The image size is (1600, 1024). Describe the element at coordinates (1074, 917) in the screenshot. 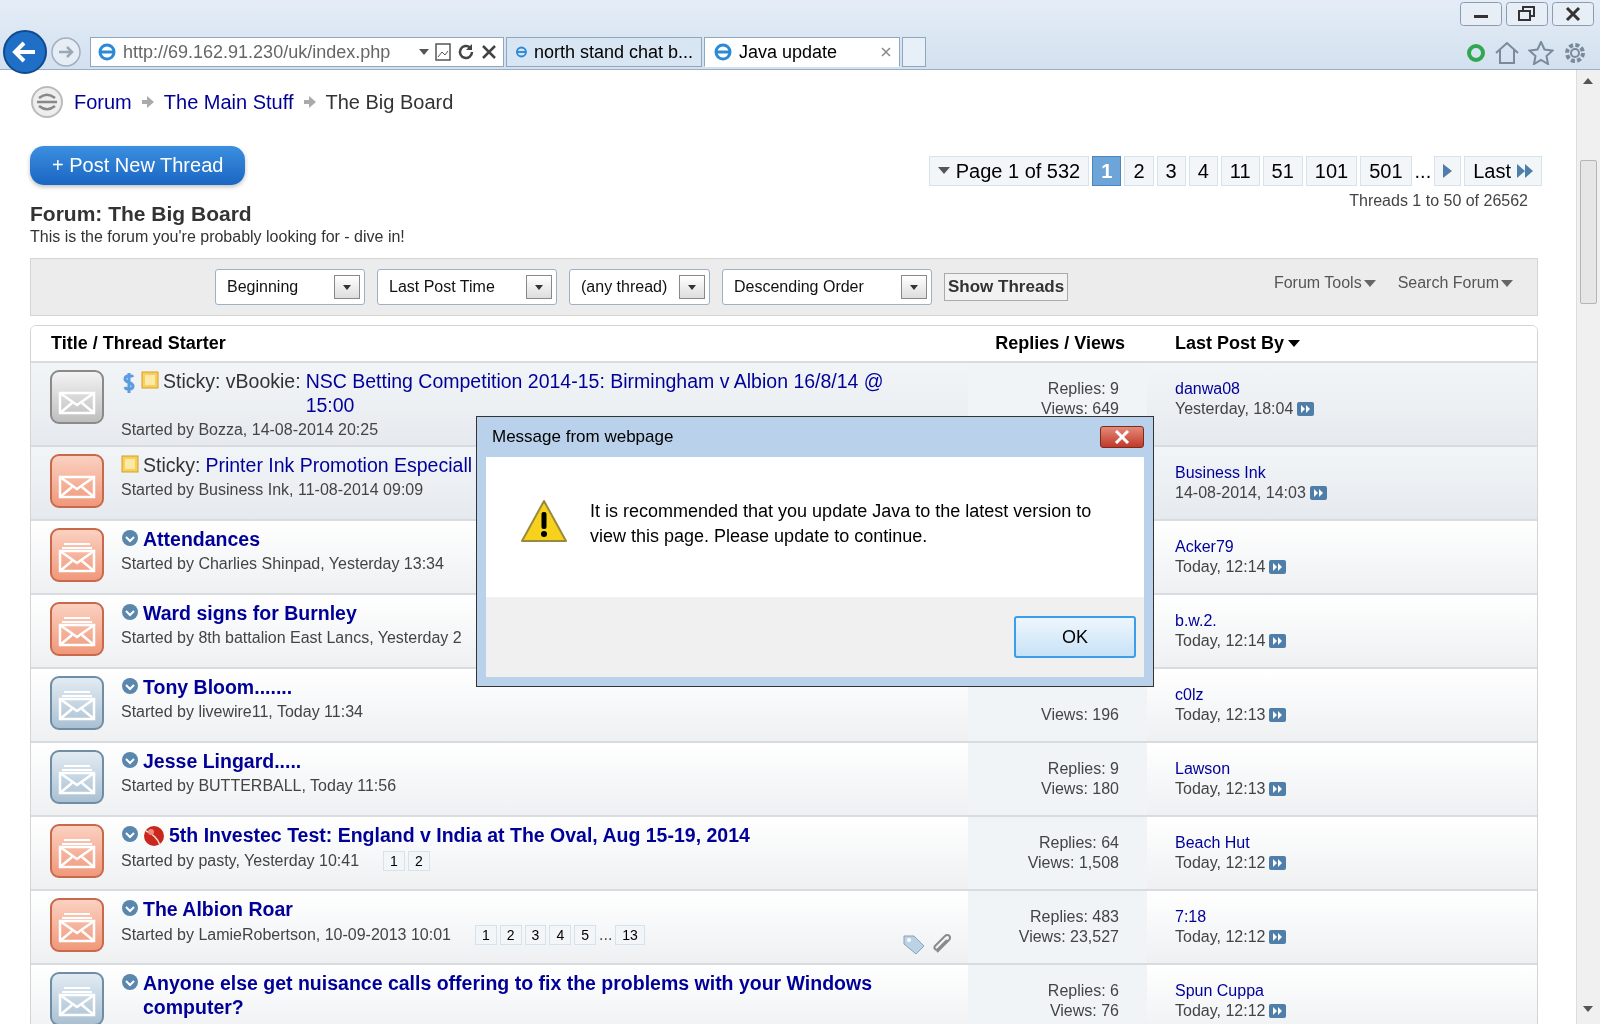

I see `replies-count: Replies: 483` at that location.